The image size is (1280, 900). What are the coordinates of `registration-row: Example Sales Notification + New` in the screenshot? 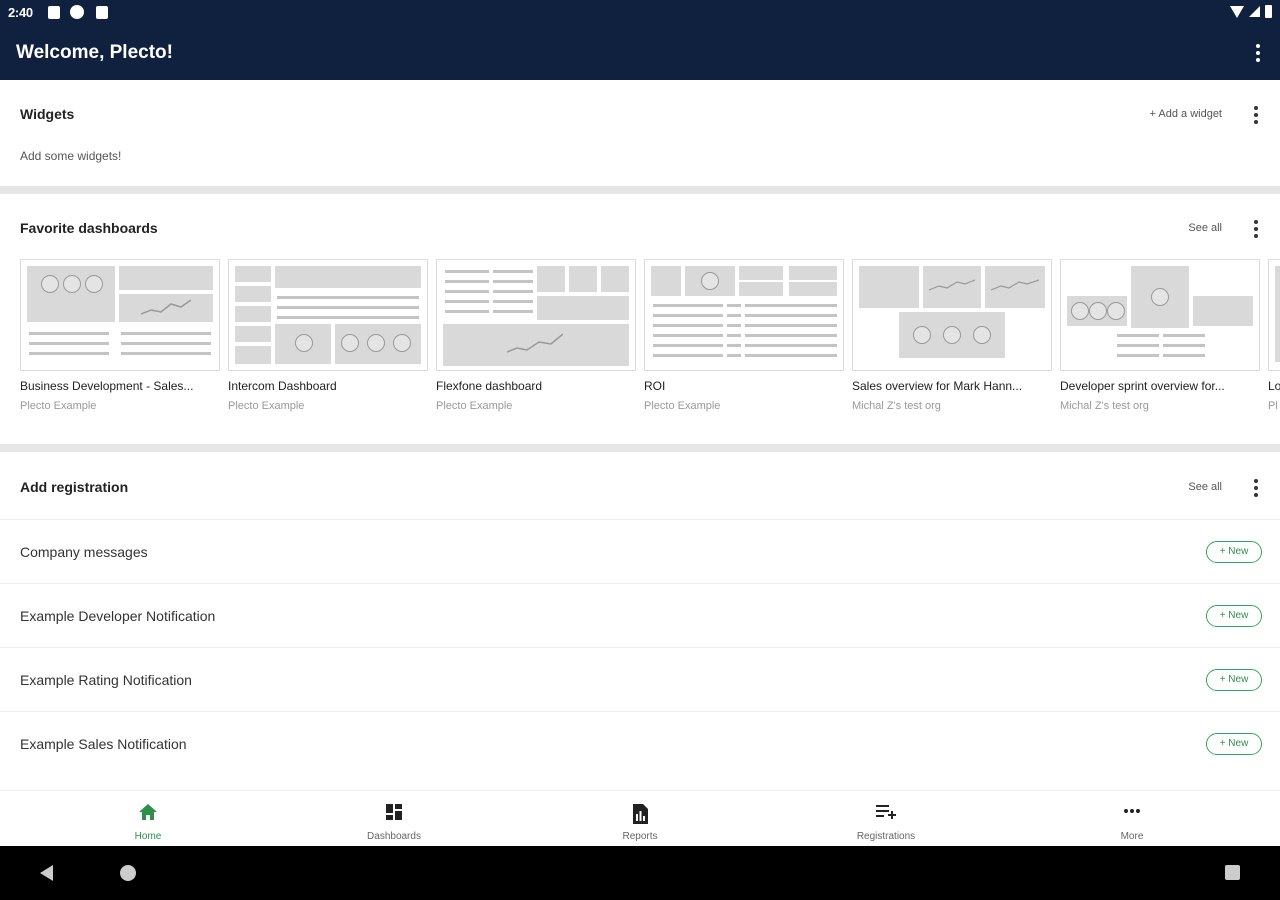 It's located at (640, 743).